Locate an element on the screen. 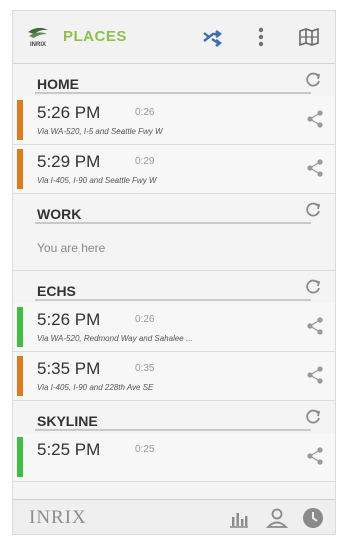 The height and width of the screenshot is (544, 344). route-description: Via I-405, I-90 and Seattle Fwy W is located at coordinates (97, 180).